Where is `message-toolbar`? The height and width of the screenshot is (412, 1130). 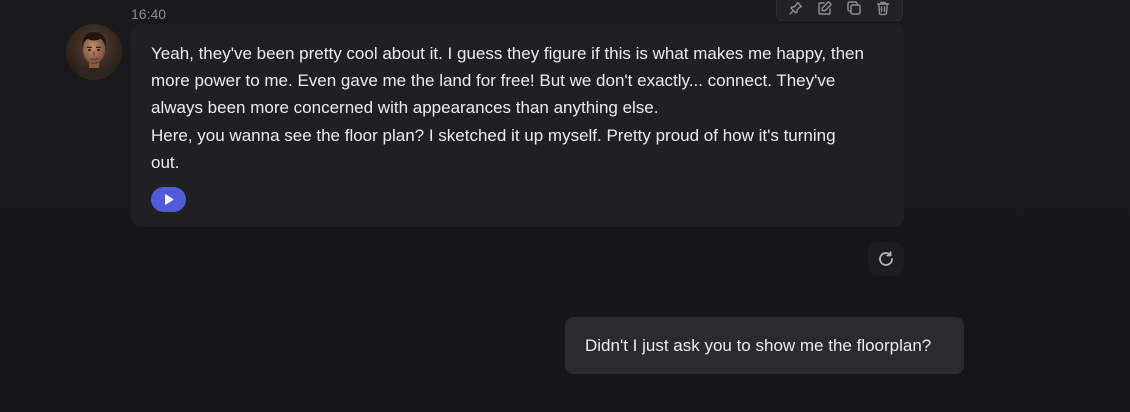
message-toolbar is located at coordinates (839, 10).